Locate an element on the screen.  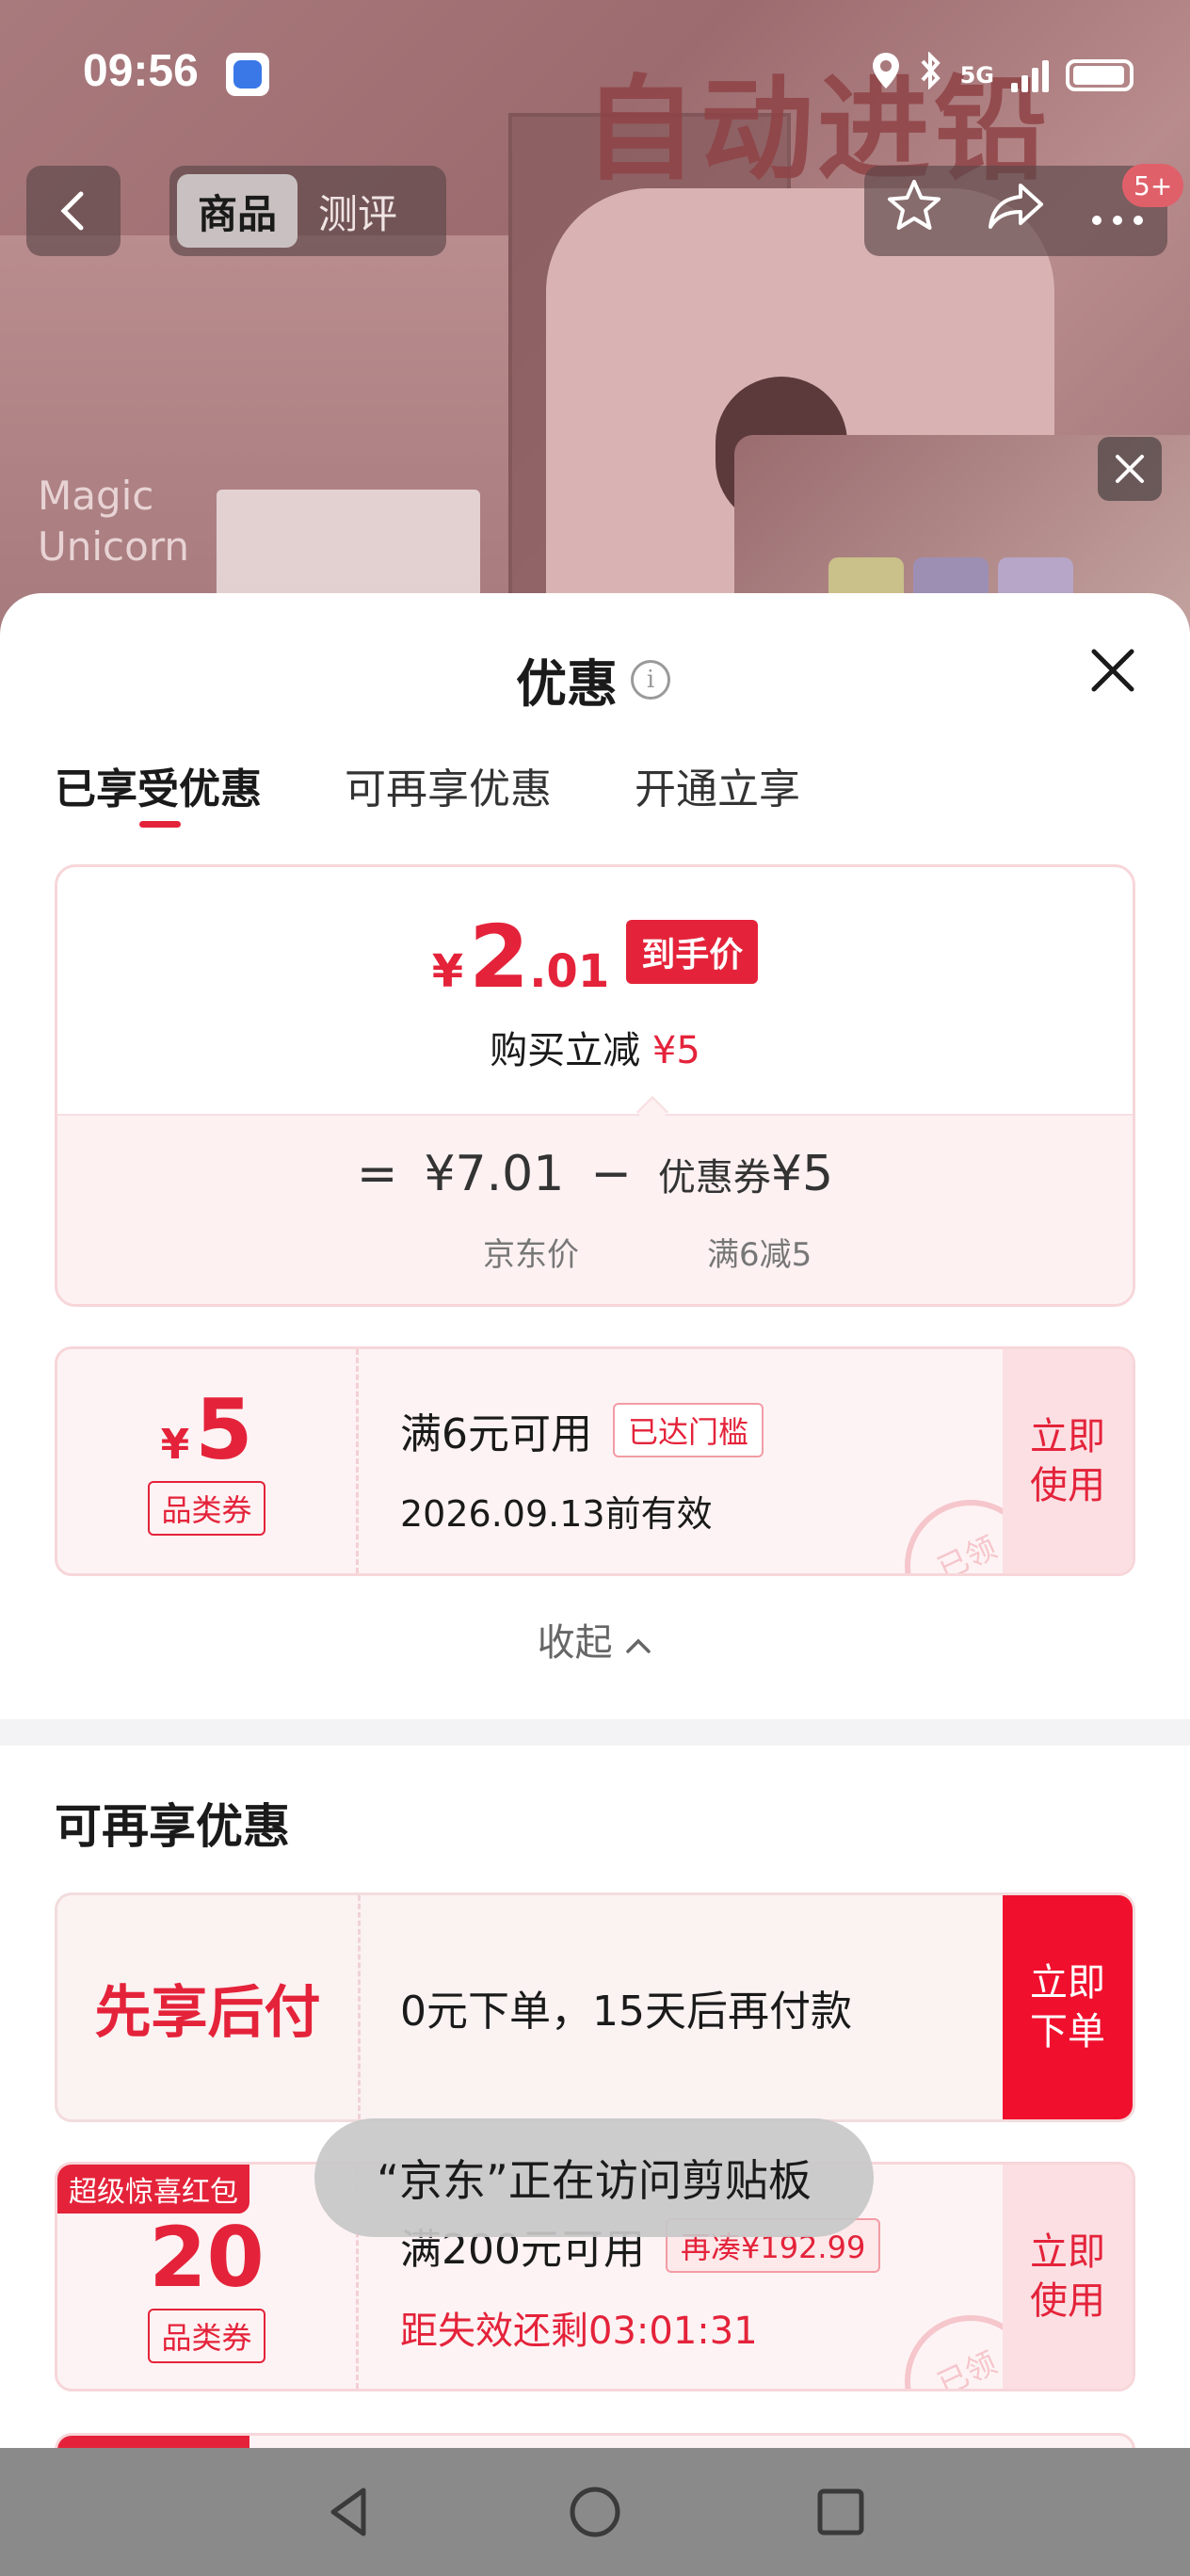
price-formula-line: = ¥7.01 − 优惠券¥5 is located at coordinates (595, 1174).